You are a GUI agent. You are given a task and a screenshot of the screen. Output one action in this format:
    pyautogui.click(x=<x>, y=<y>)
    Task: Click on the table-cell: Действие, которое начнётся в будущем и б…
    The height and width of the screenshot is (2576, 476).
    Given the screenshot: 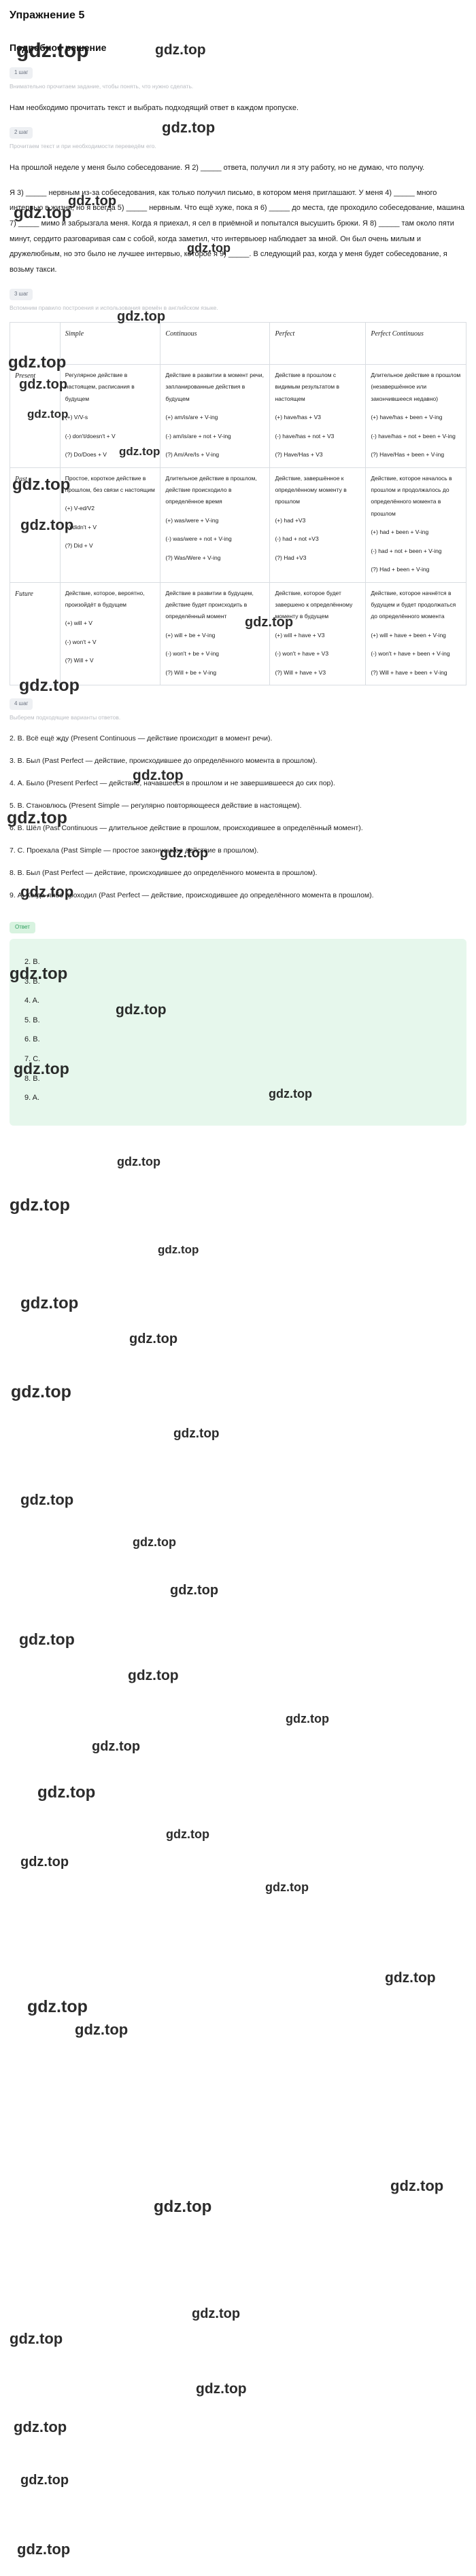 What is the action you would take?
    pyautogui.click(x=416, y=634)
    